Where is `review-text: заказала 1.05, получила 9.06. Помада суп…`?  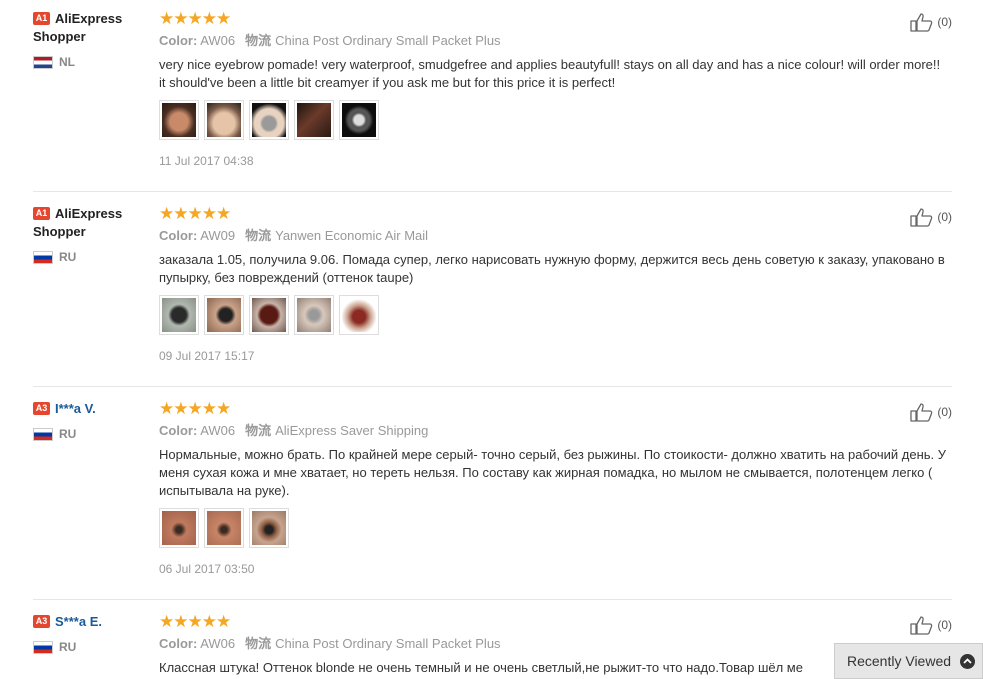 review-text: заказала 1.05, получила 9.06. Помада суп… is located at coordinates (552, 268).